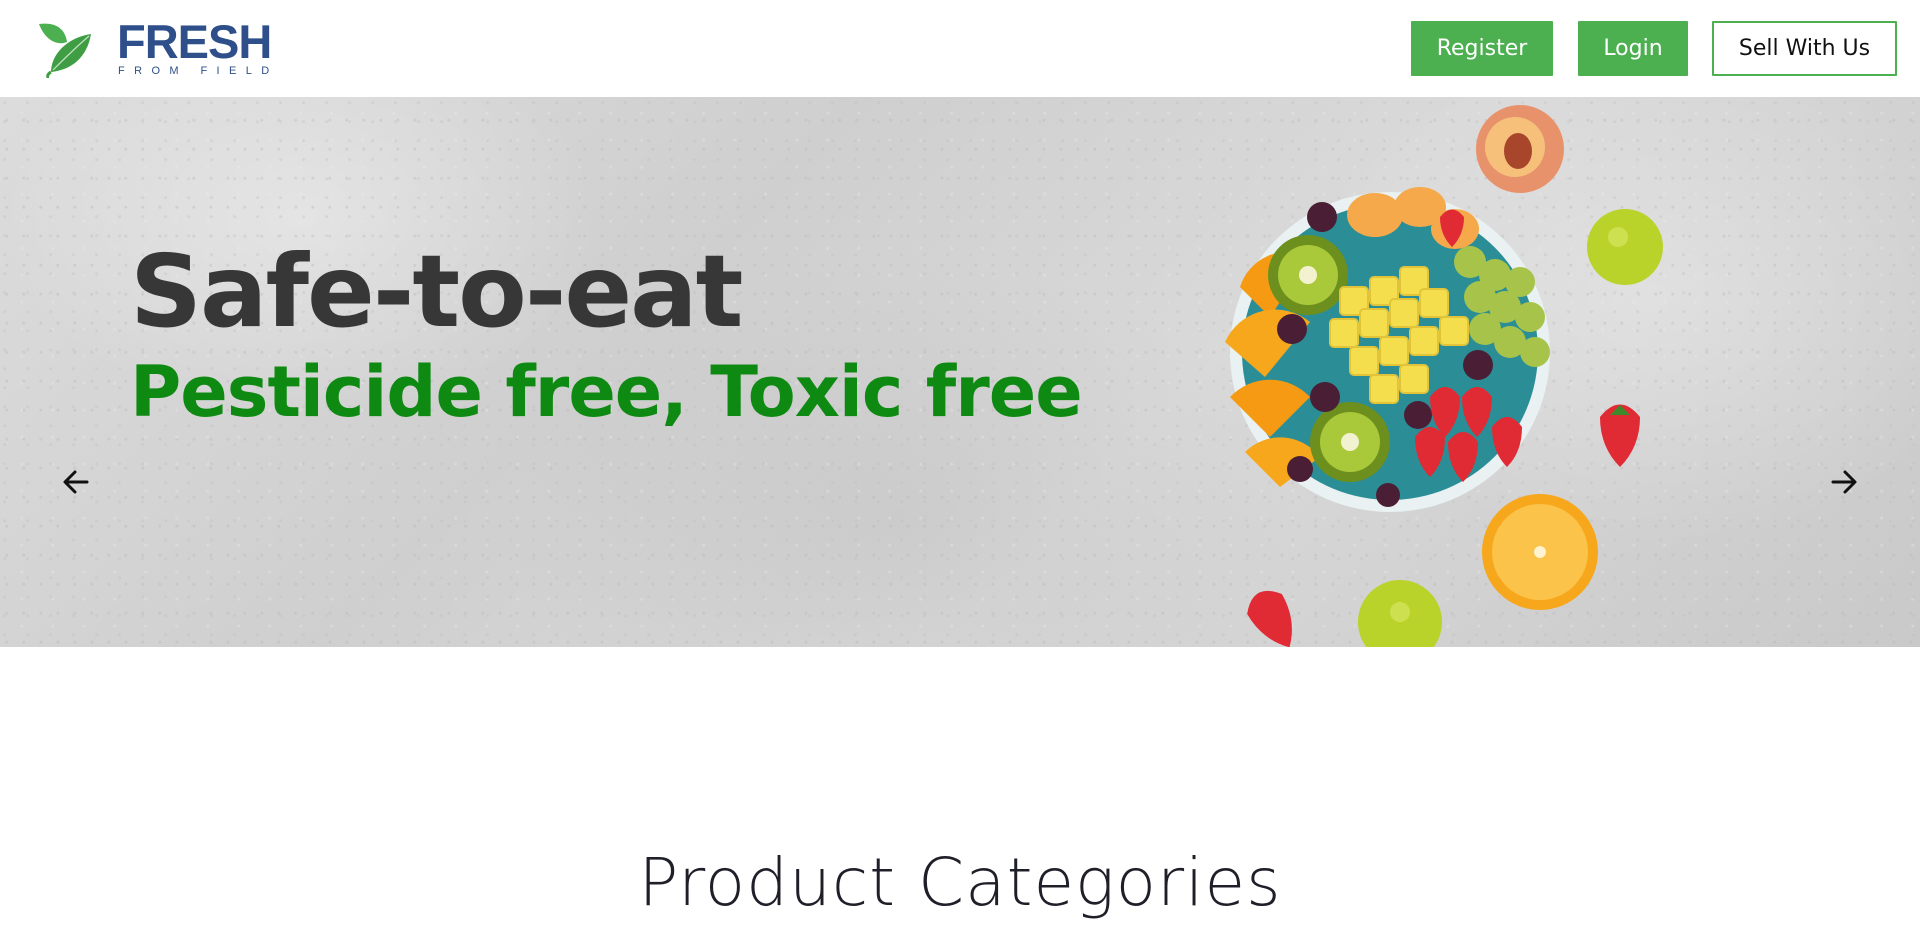 The image size is (1920, 952). What do you see at coordinates (1804, 48) in the screenshot?
I see `sell-with-us-button: Sell With Us` at bounding box center [1804, 48].